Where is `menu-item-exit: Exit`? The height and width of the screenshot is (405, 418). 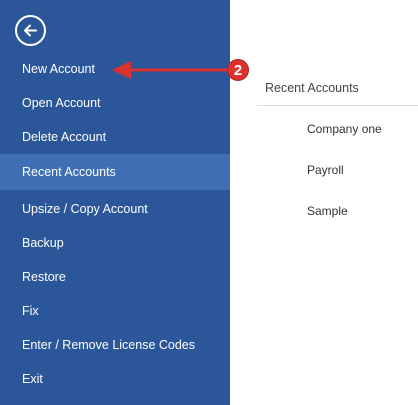
menu-item-exit: Exit is located at coordinates (115, 379).